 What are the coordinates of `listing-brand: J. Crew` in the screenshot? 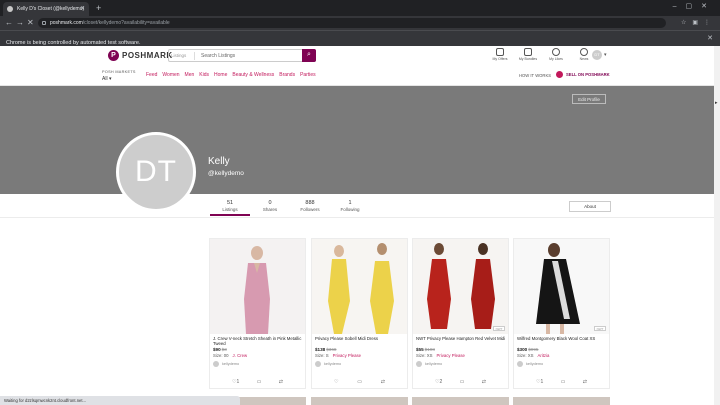 It's located at (240, 355).